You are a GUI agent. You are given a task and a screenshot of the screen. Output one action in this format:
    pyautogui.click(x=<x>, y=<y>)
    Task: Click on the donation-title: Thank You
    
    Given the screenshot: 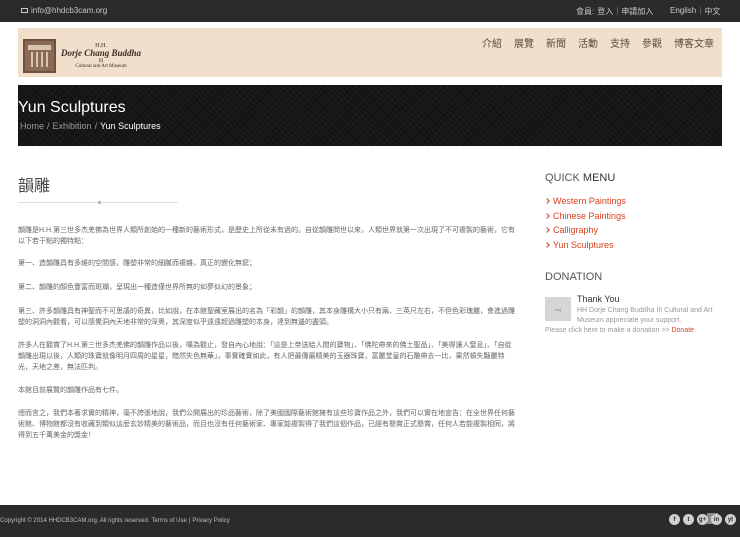 What is the action you would take?
    pyautogui.click(x=598, y=299)
    